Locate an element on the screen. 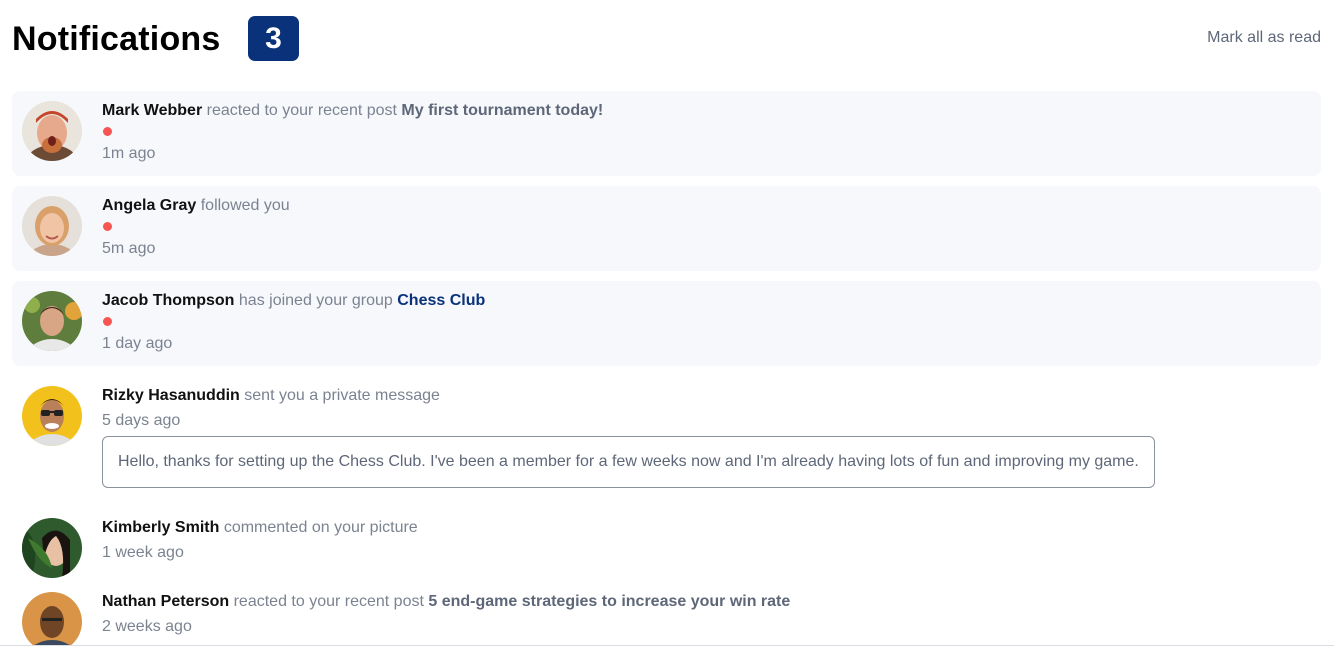 This screenshot has height=646, width=1334. notification-text: Kimberly Smith commented on your picture is located at coordinates (706, 527).